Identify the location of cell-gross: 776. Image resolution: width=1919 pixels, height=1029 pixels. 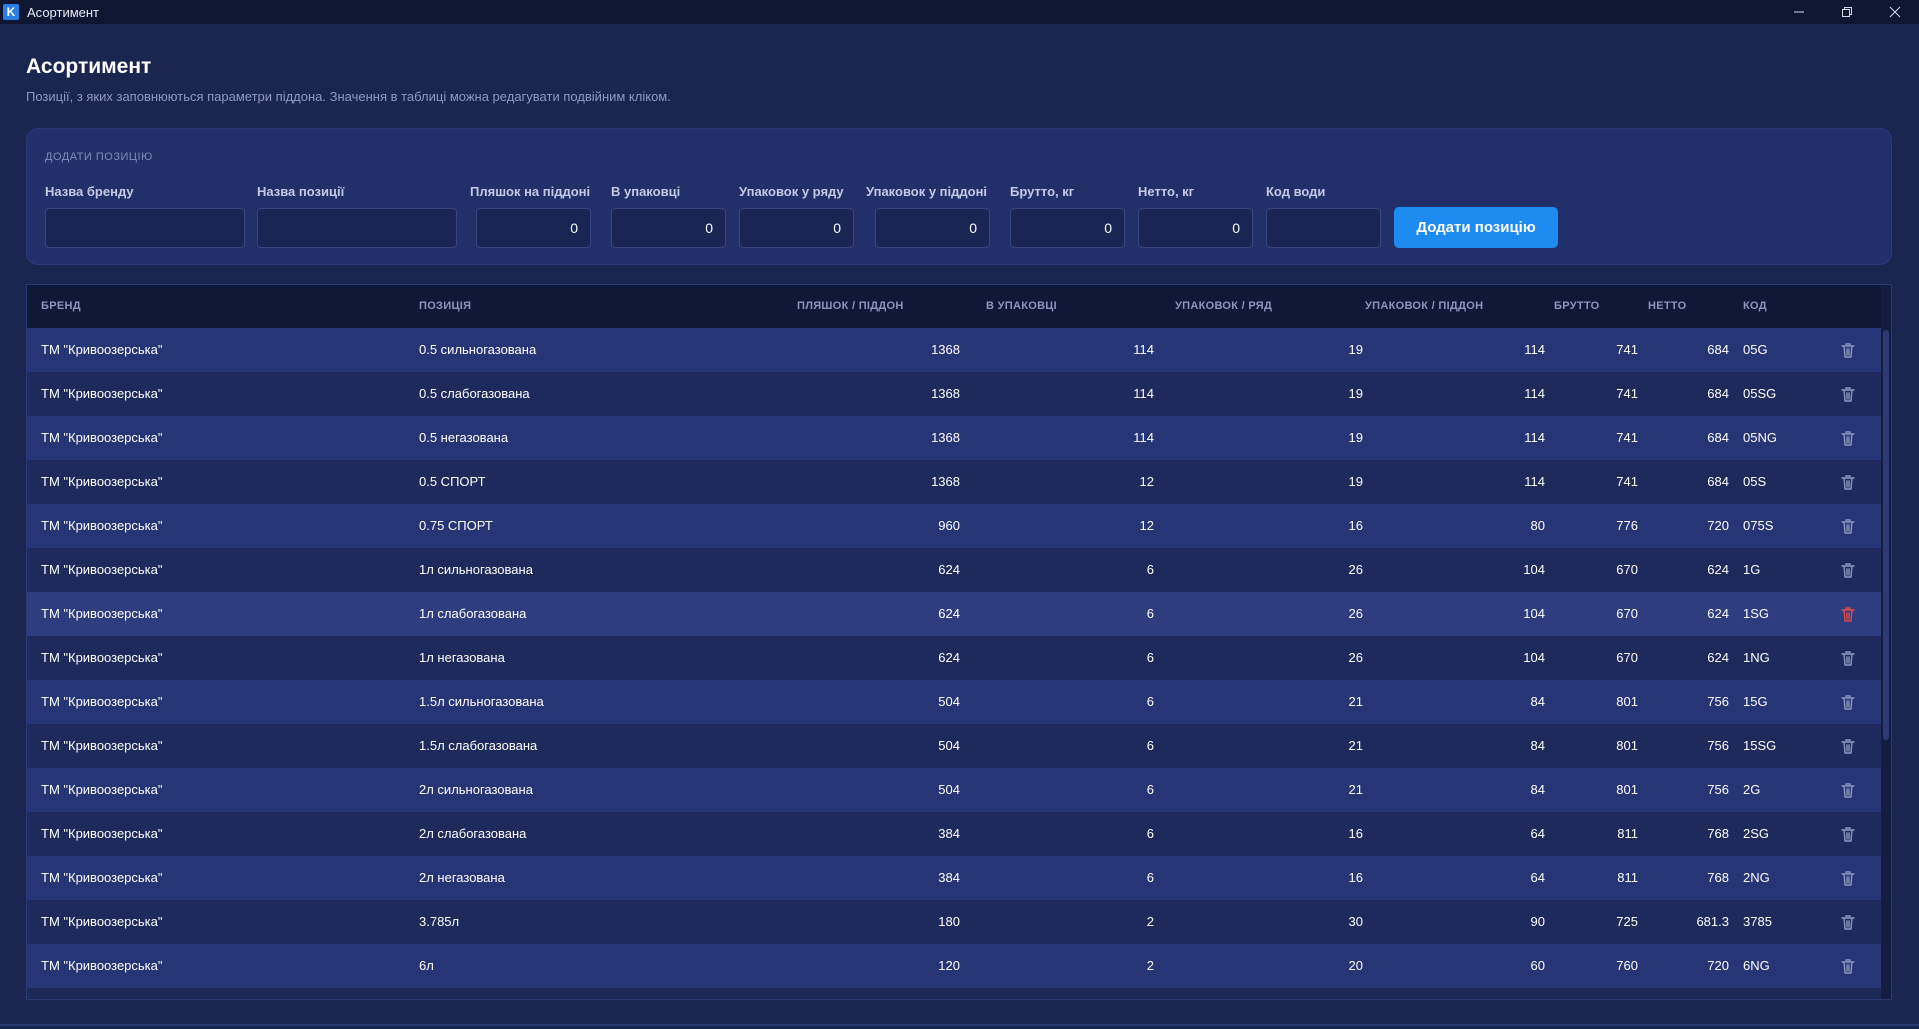
(1596, 525).